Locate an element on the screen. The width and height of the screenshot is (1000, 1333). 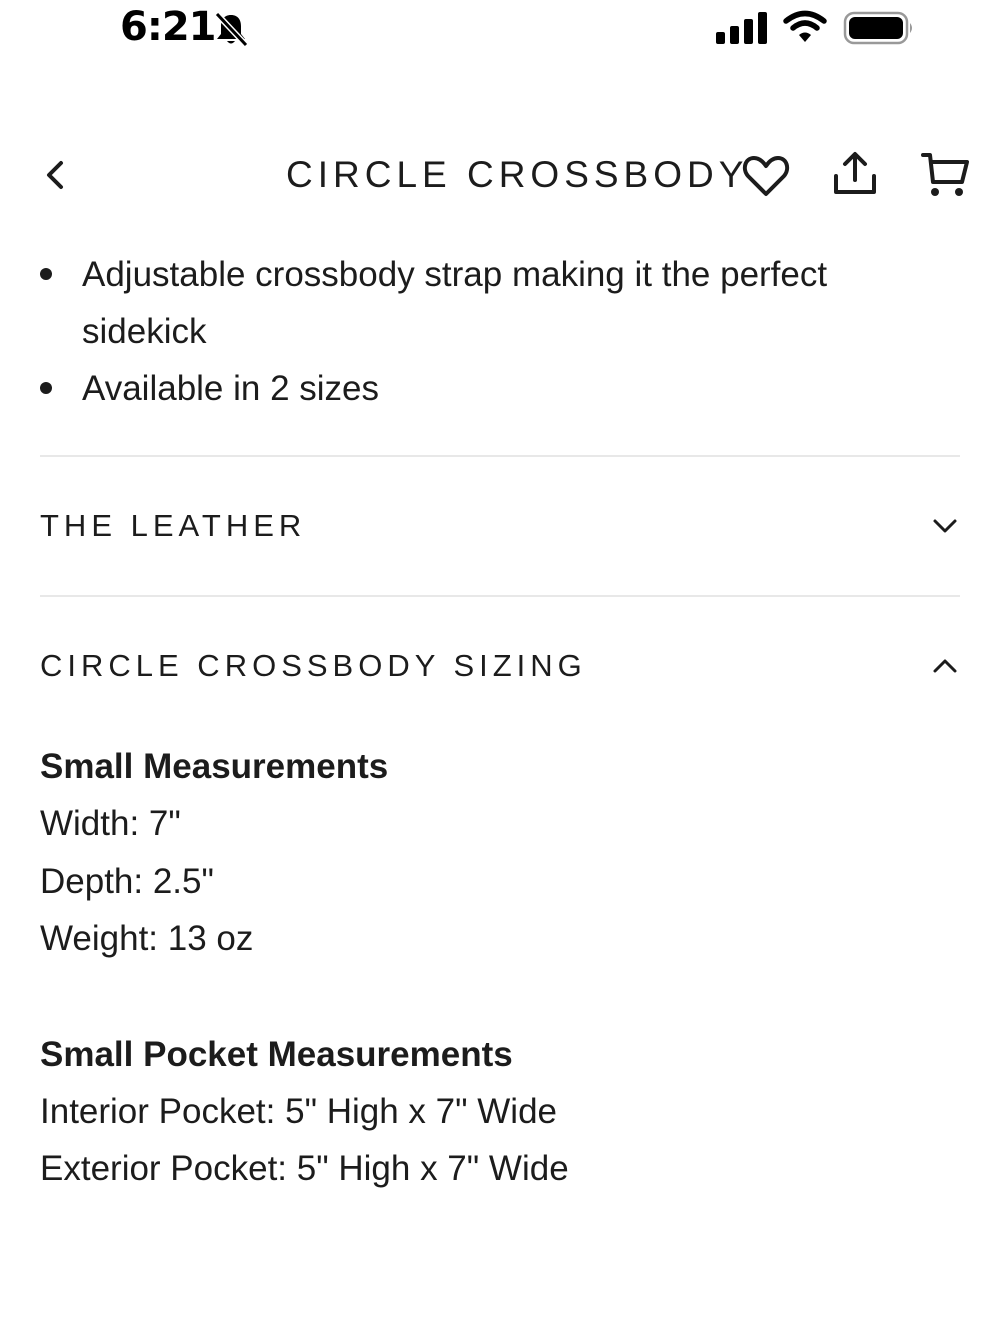
share-icon is located at coordinates (855, 174).